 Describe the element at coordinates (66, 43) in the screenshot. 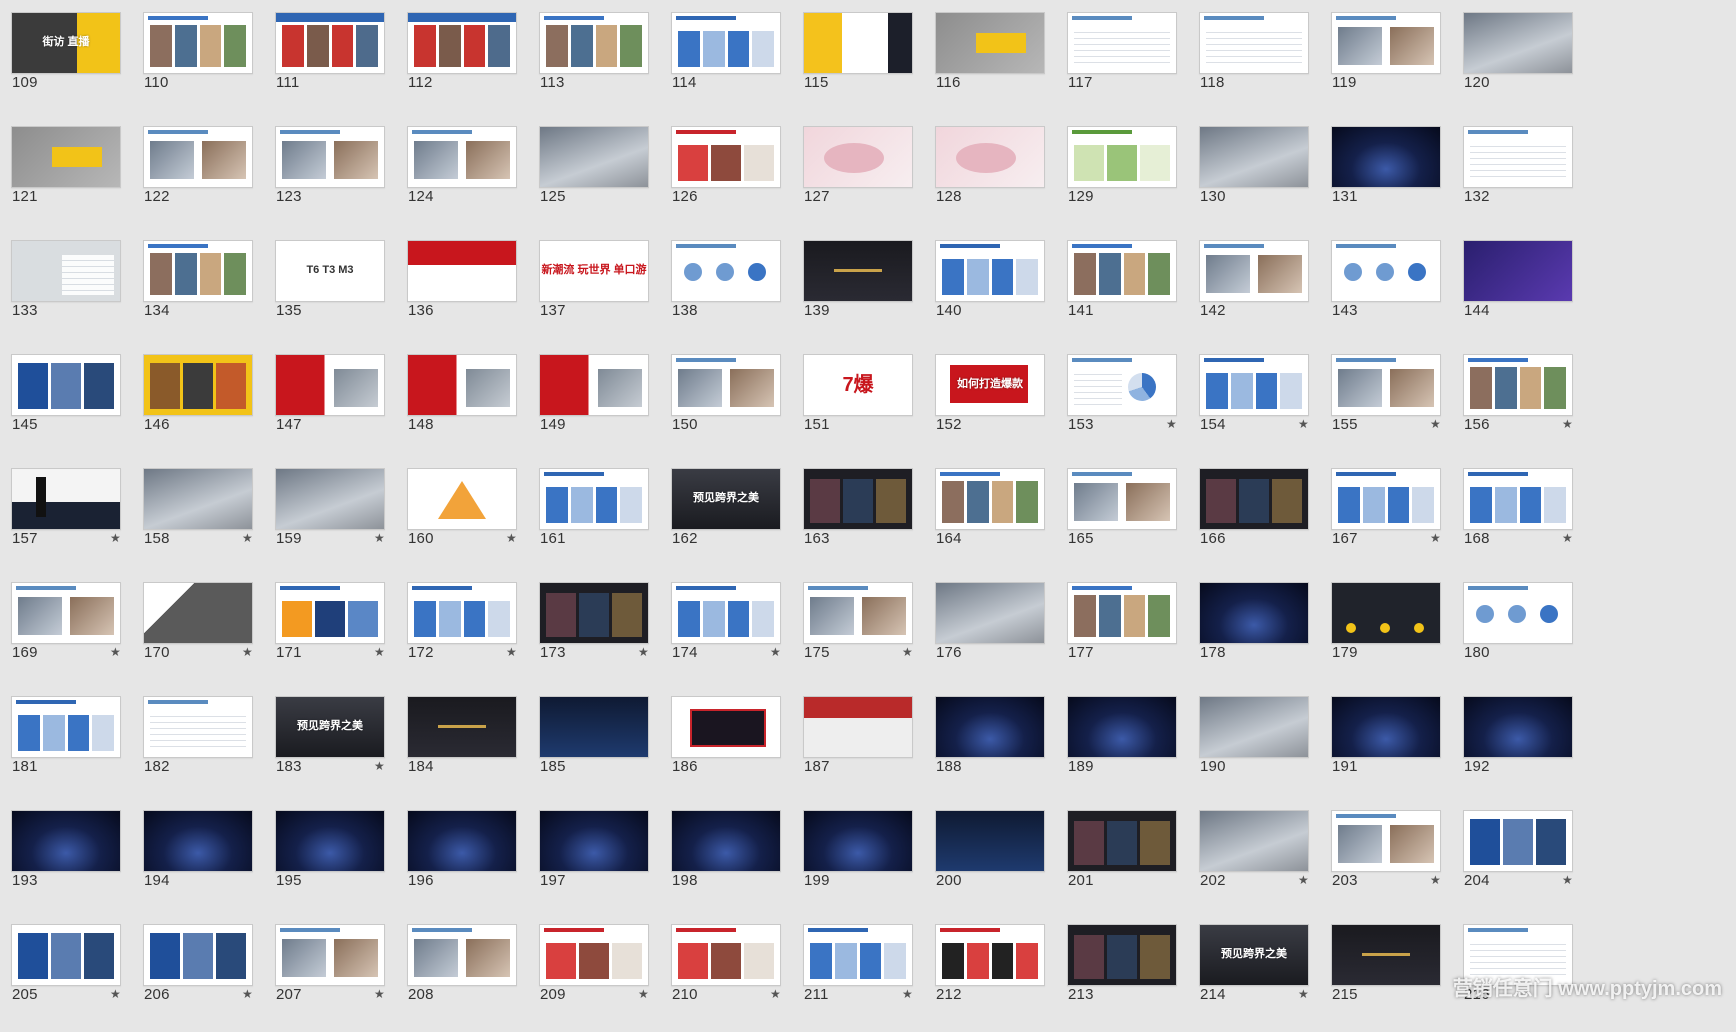

I see `slide-preview-image: 街访 直播` at that location.